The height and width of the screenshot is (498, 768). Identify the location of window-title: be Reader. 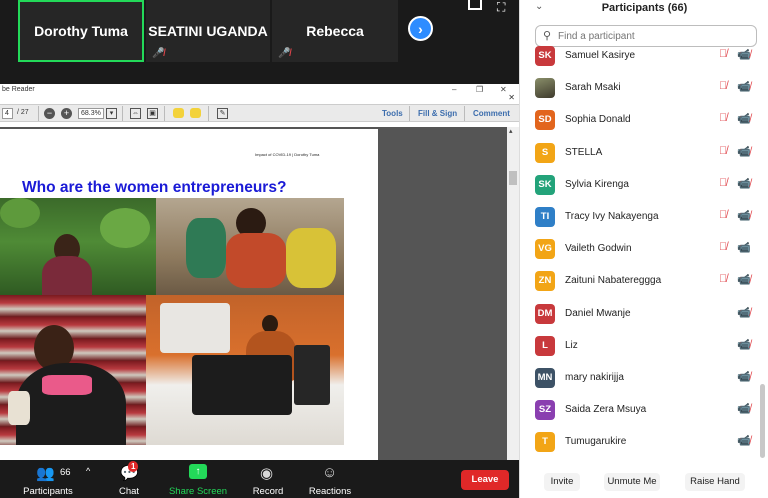
(18, 89).